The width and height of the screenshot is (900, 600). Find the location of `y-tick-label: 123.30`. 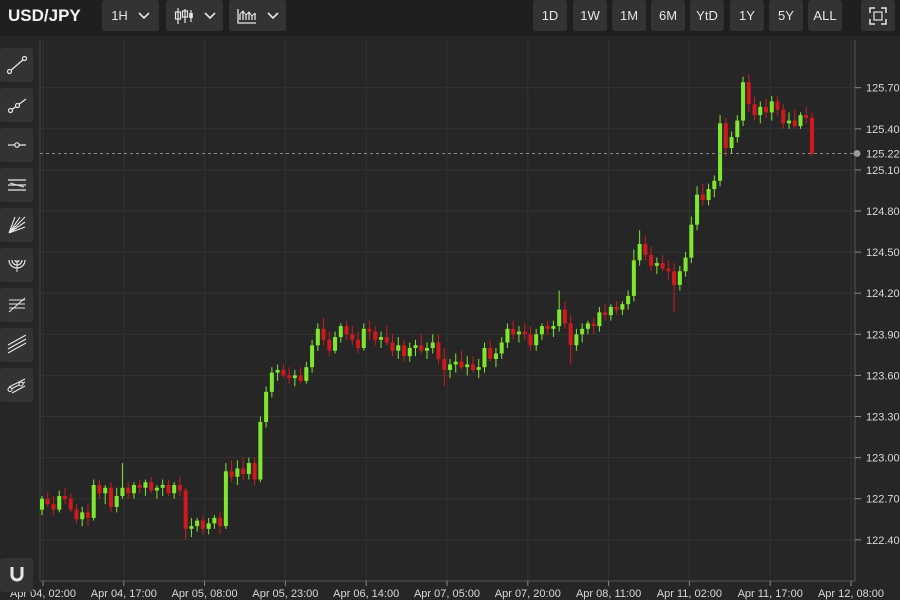

y-tick-label: 123.30 is located at coordinates (883, 418).